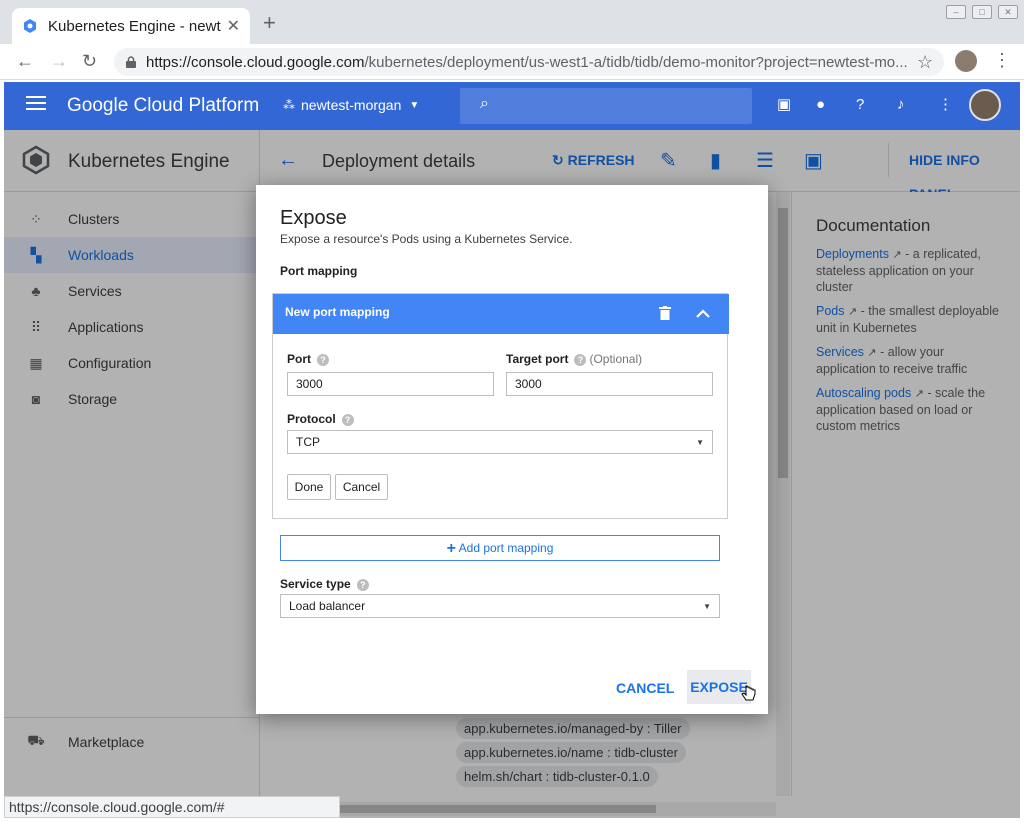 This screenshot has height=822, width=1024. I want to click on maximize-button: □, so click(982, 12).